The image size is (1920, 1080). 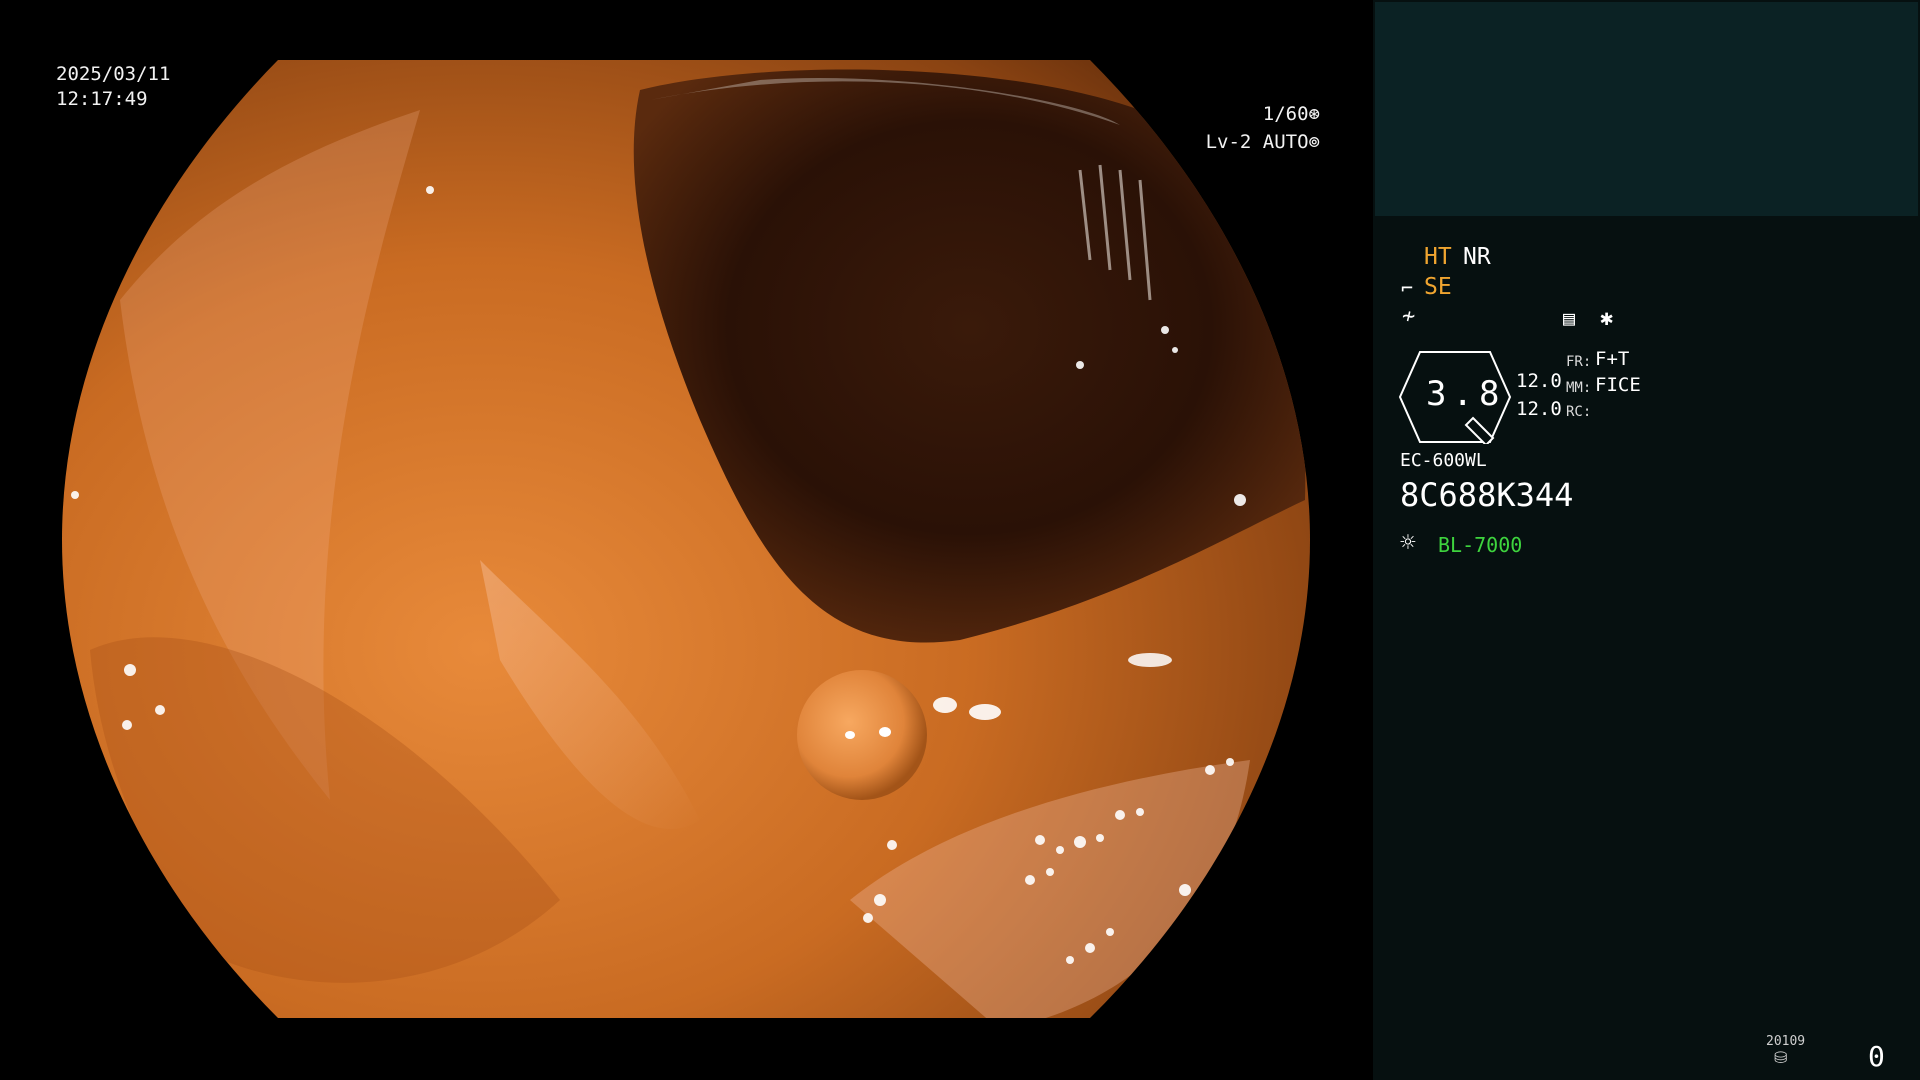 I want to click on zoom-value: 3.8, so click(x=1466, y=394).